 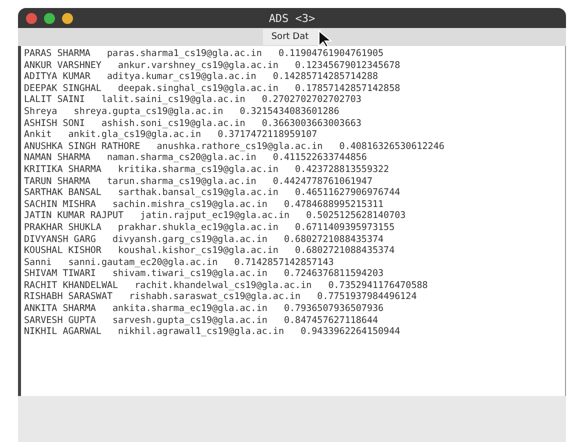 What do you see at coordinates (292, 37) in the screenshot?
I see `sort-data-button: Sort Dat` at bounding box center [292, 37].